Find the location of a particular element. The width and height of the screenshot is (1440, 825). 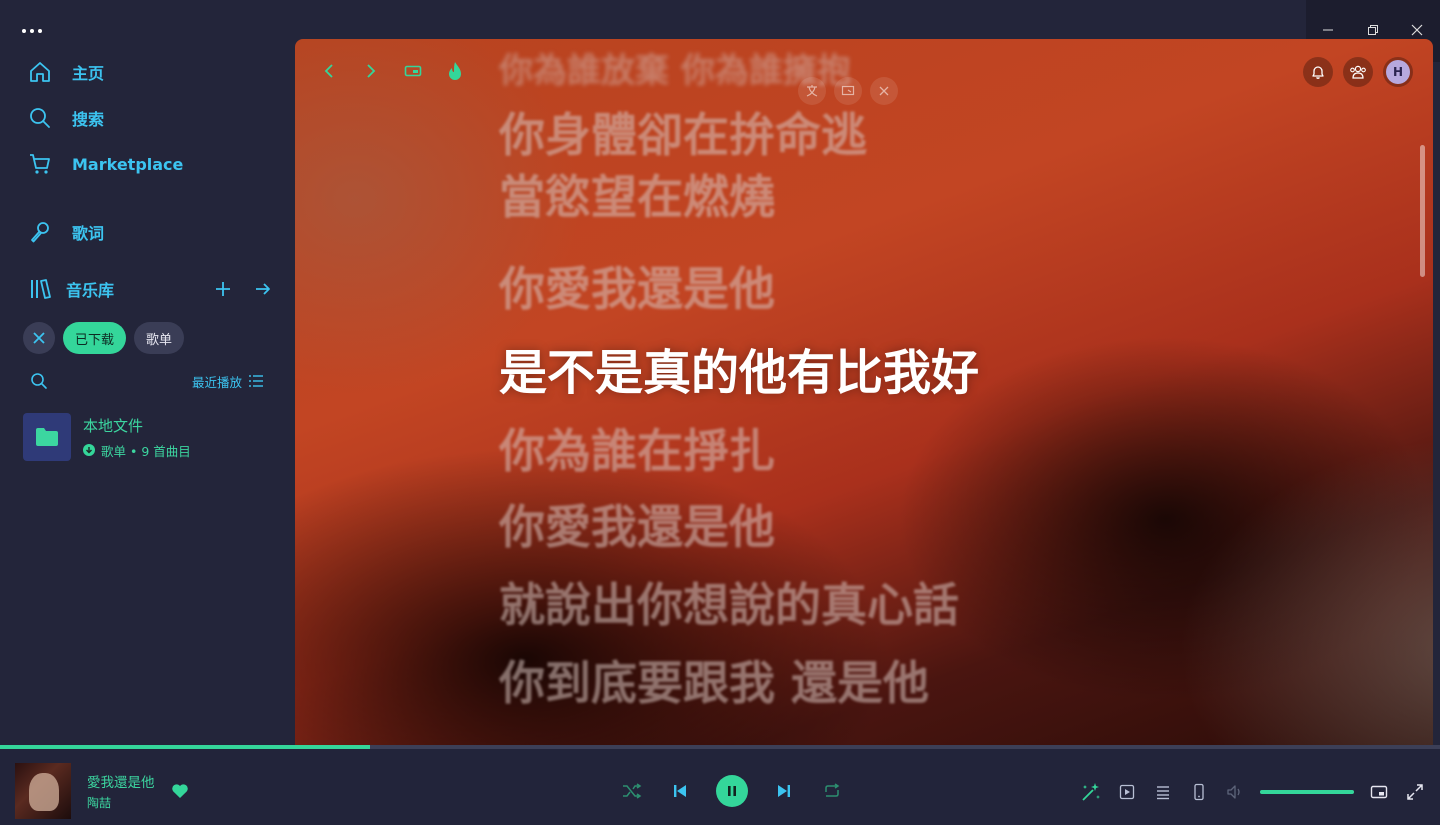

add-icon is located at coordinates (223, 289).